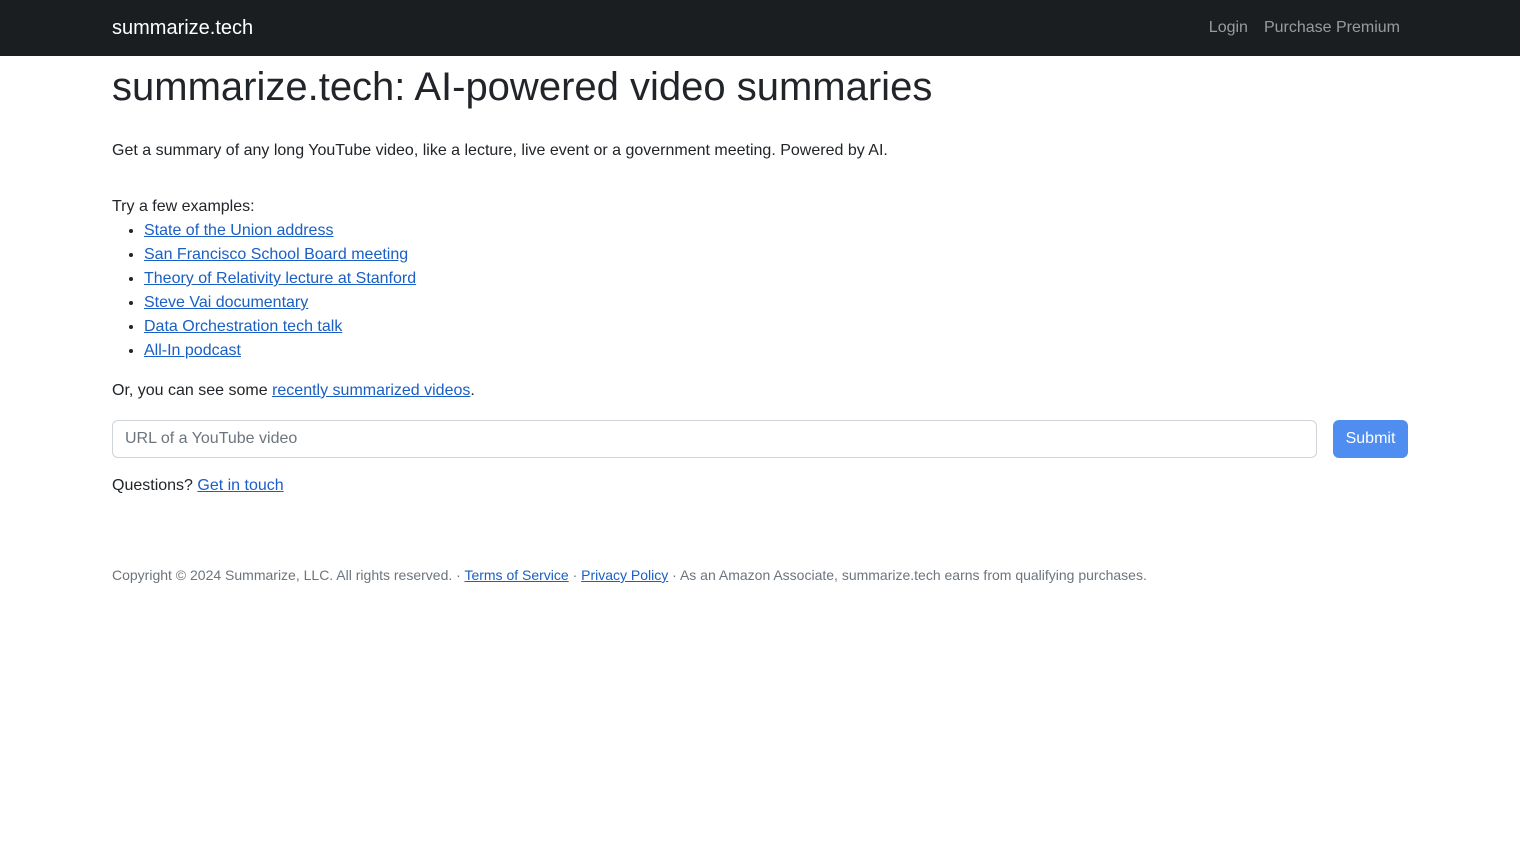 This screenshot has height=855, width=1520. What do you see at coordinates (624, 575) in the screenshot?
I see `privacy-link: Privacy Policy` at bounding box center [624, 575].